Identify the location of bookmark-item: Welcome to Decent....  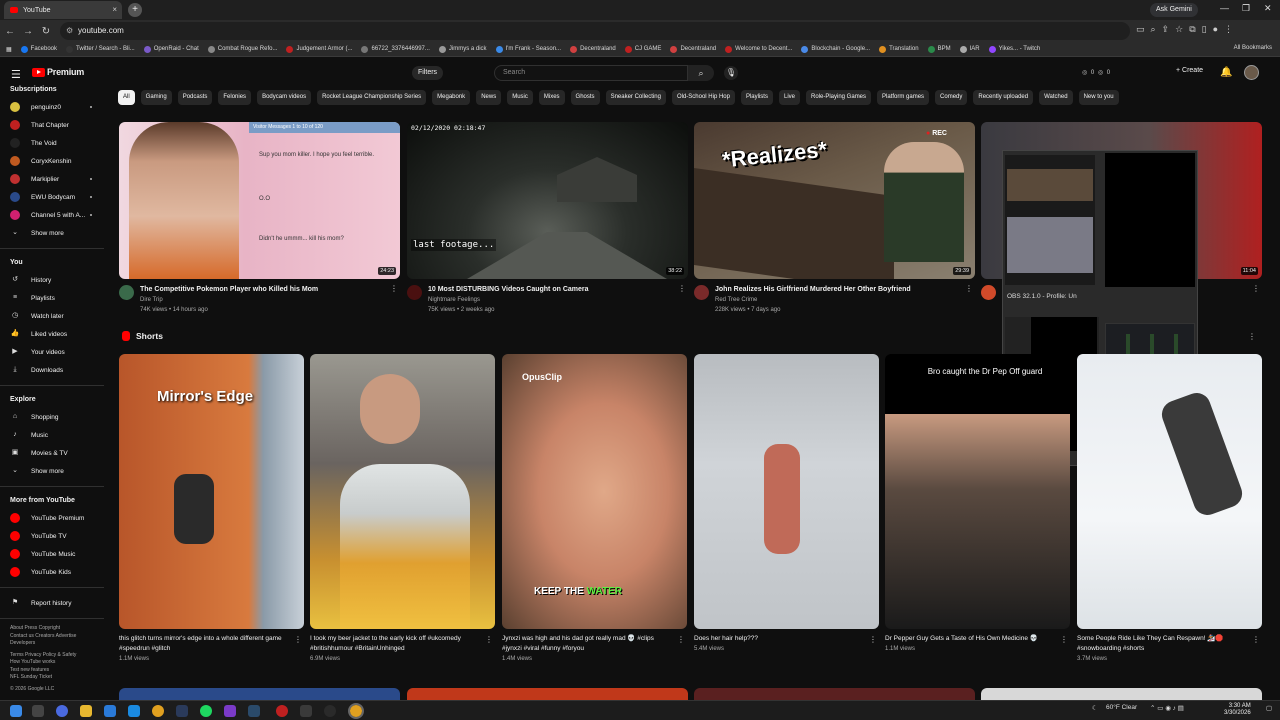
(758, 49).